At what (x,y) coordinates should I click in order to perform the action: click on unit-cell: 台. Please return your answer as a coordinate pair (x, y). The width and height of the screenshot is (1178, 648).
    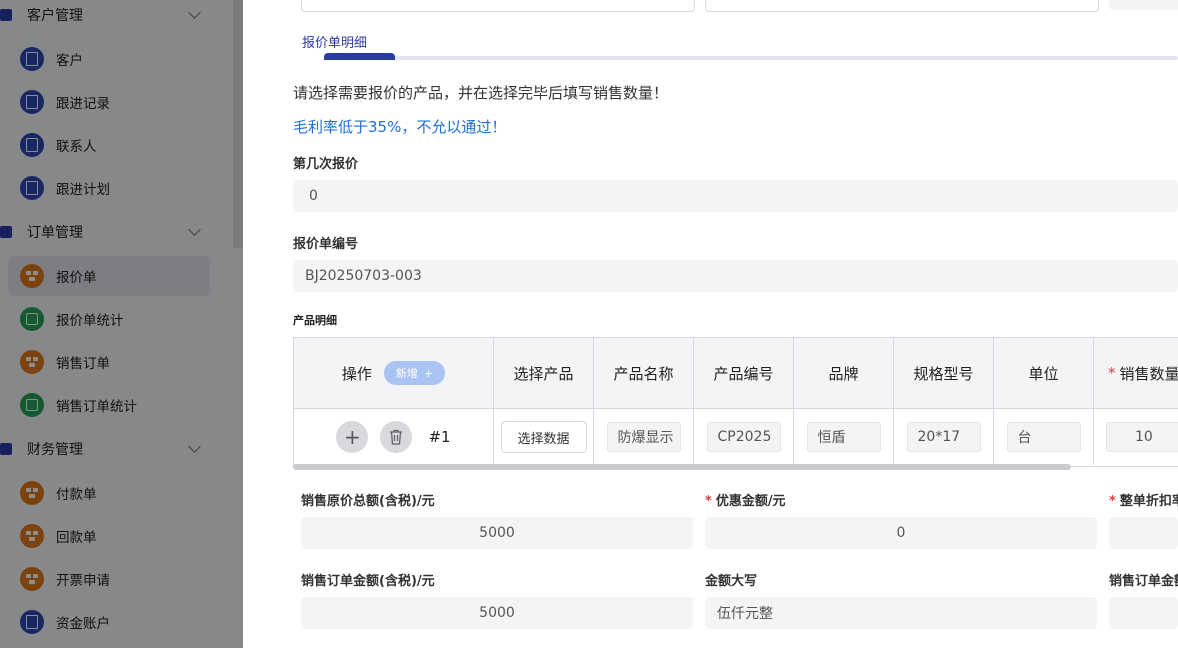
    Looking at the image, I should click on (1044, 437).